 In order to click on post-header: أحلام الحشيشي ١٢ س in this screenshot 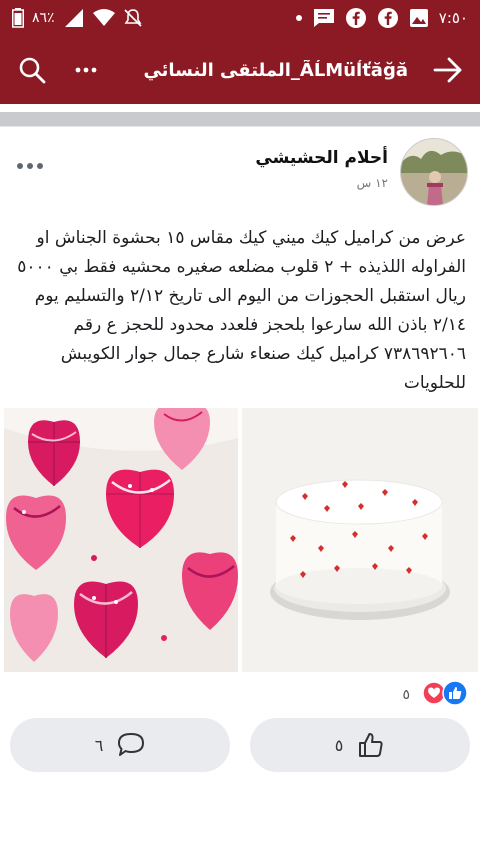, I will do `click(240, 176)`.